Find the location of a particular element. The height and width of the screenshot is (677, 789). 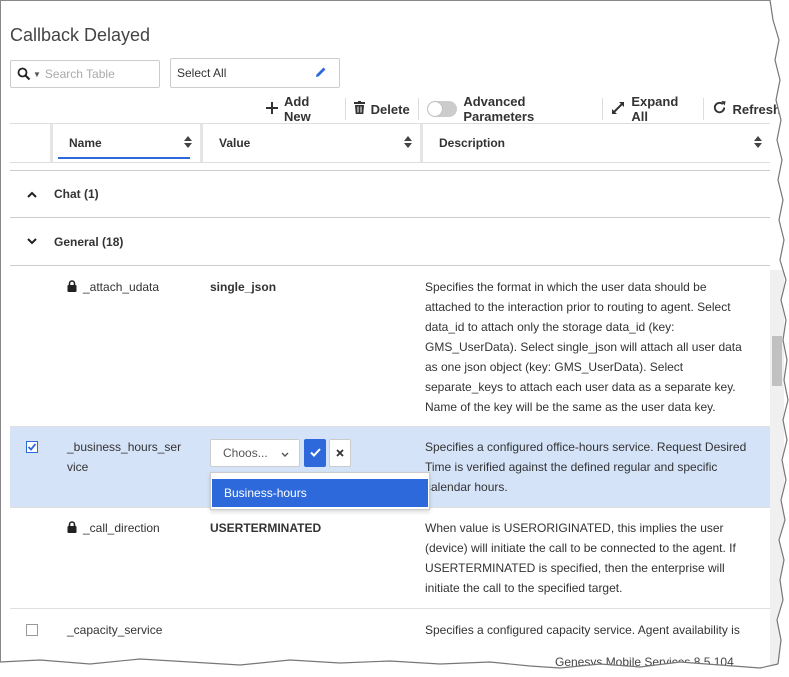

delete-button: Delete is located at coordinates (382, 109).